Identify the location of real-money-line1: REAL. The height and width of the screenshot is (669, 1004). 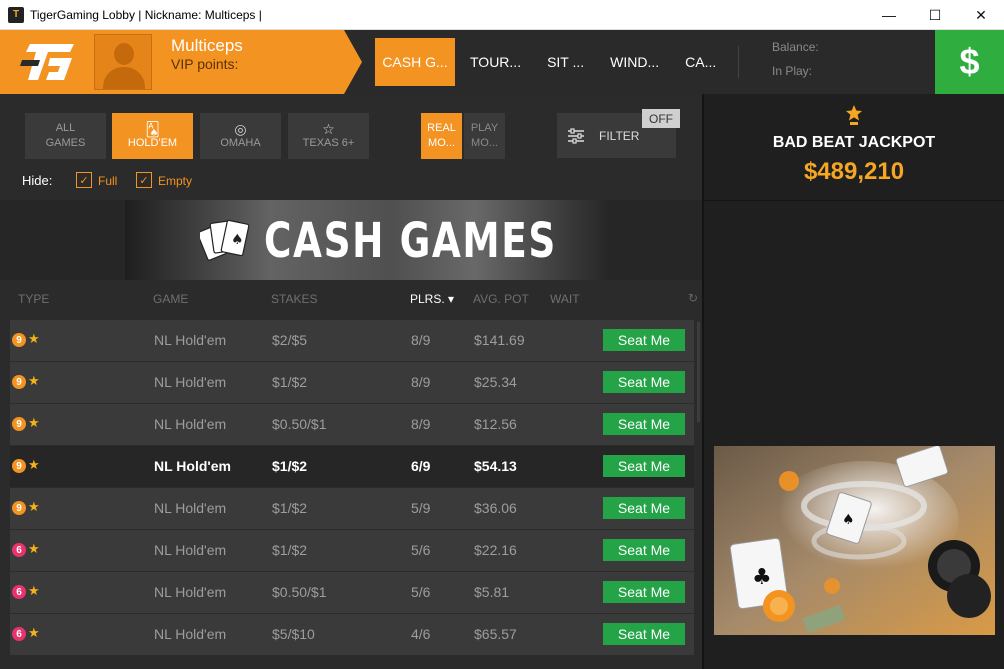
(441, 128).